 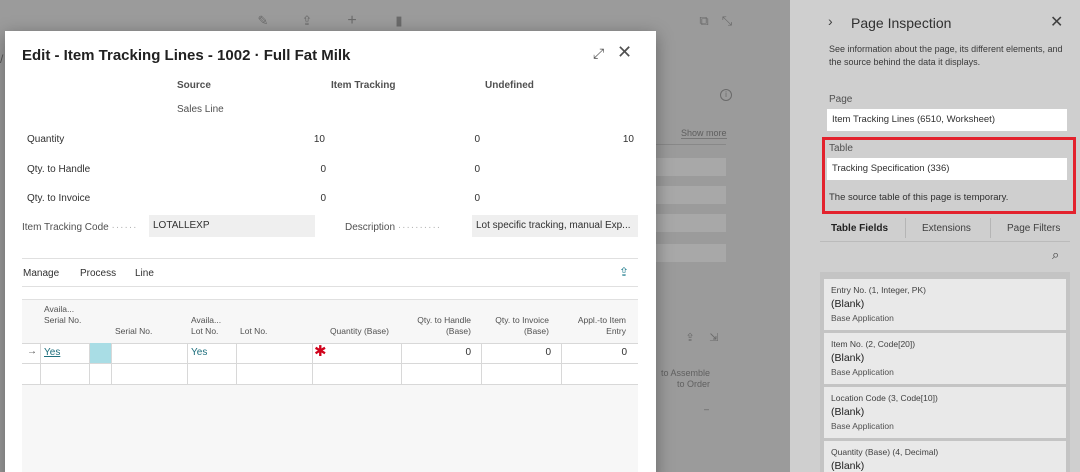 I want to click on assemble-to-order-header: to Assemble to Order, so click(x=685, y=378).